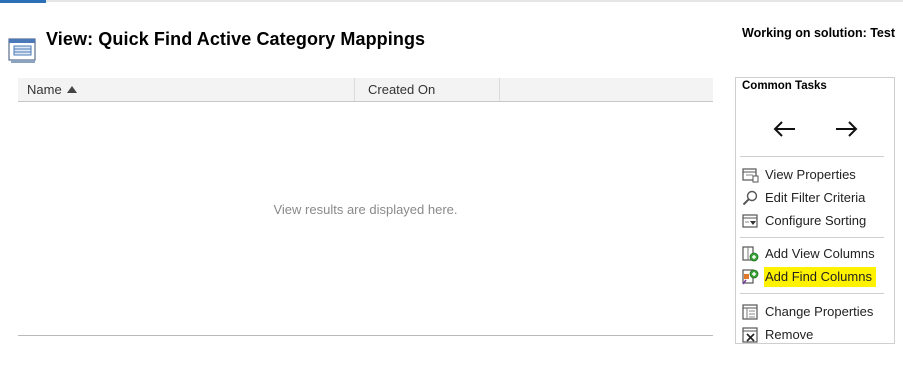 Image resolution: width=903 pixels, height=385 pixels. Describe the element at coordinates (820, 253) in the screenshot. I see `task-label: Add View Columns` at that location.